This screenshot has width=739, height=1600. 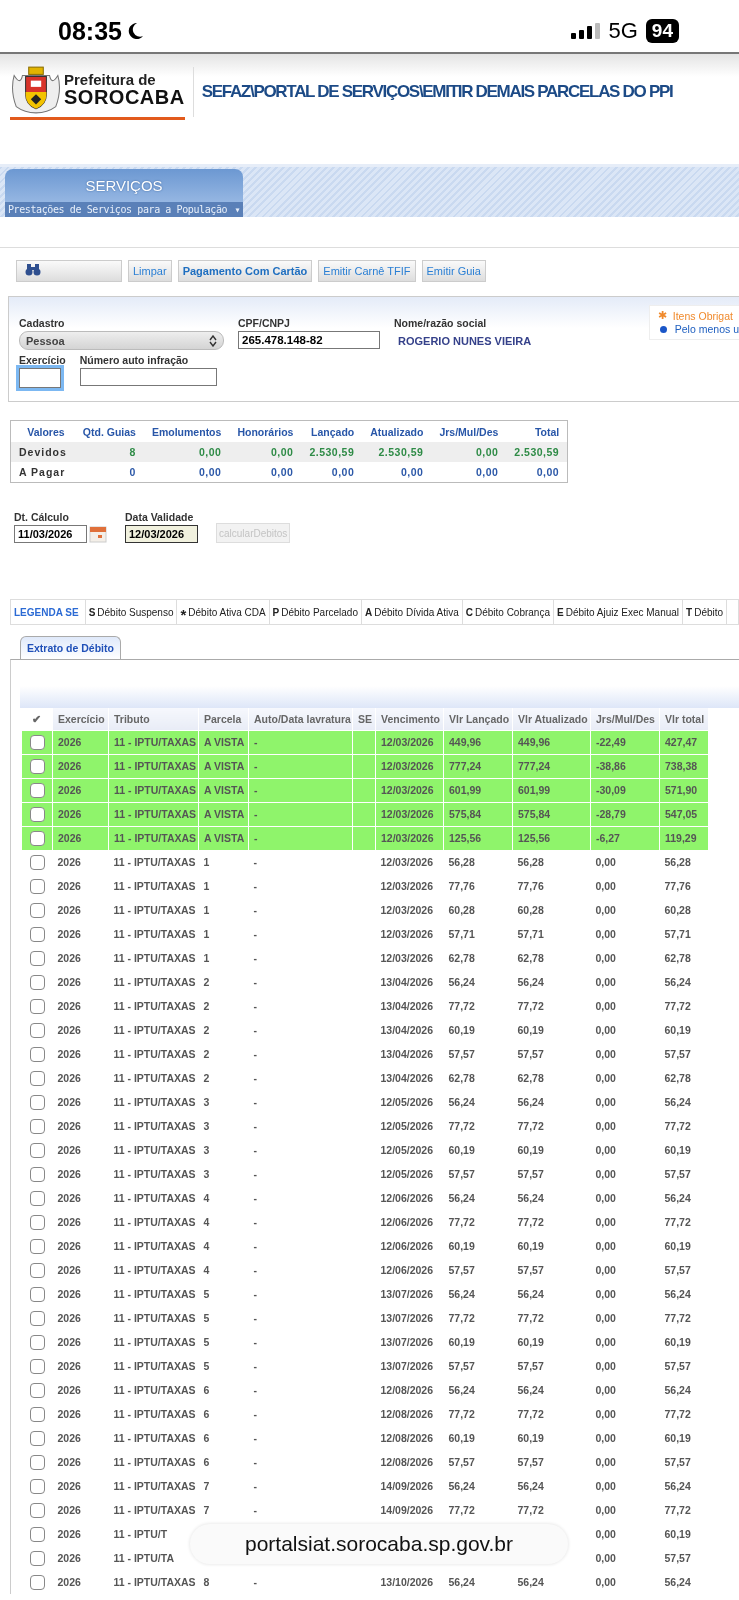 I want to click on toolbar-button: Emitir Carnê TFIF, so click(x=367, y=271).